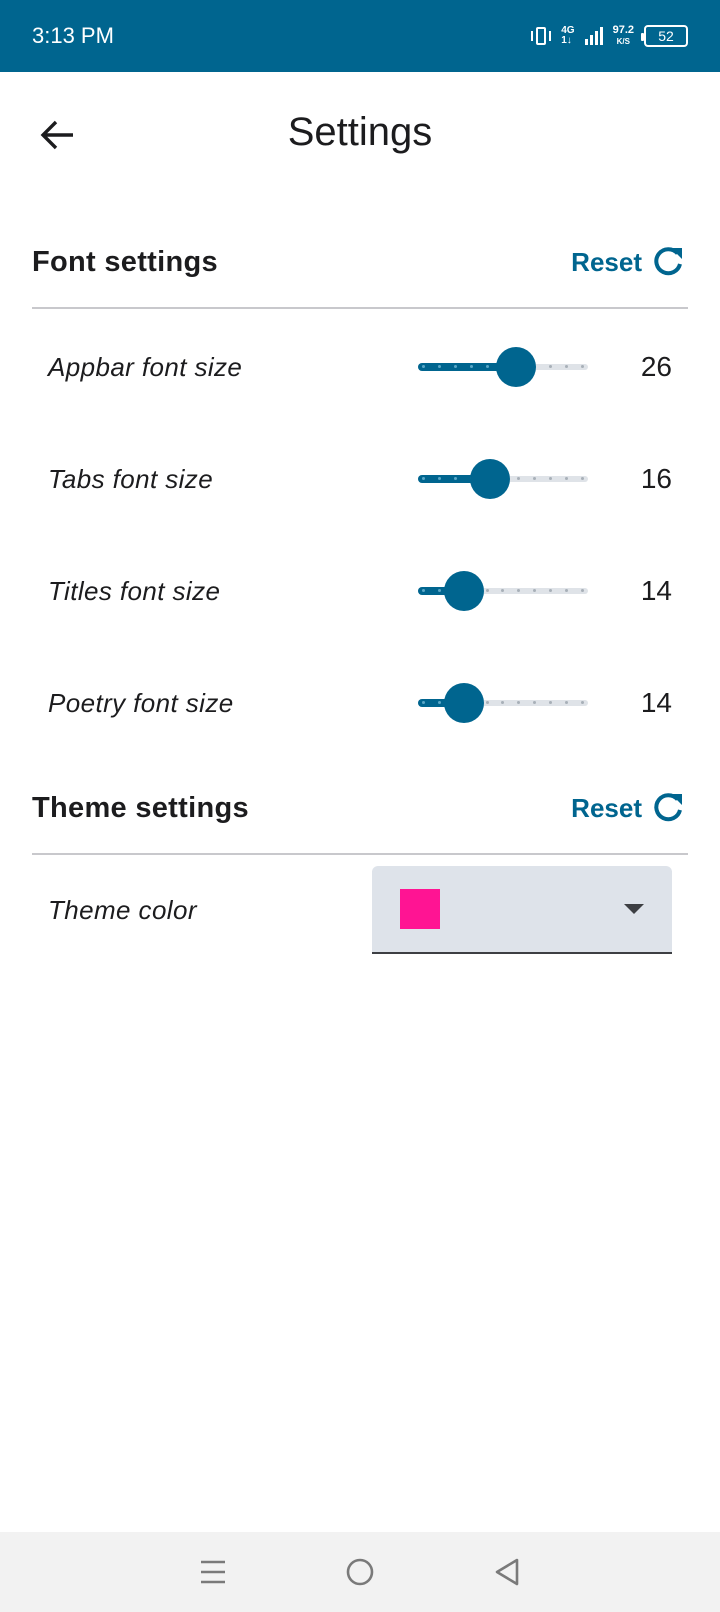 The image size is (720, 1612). Describe the element at coordinates (503, 703) in the screenshot. I see `poetry-font-slider` at that location.